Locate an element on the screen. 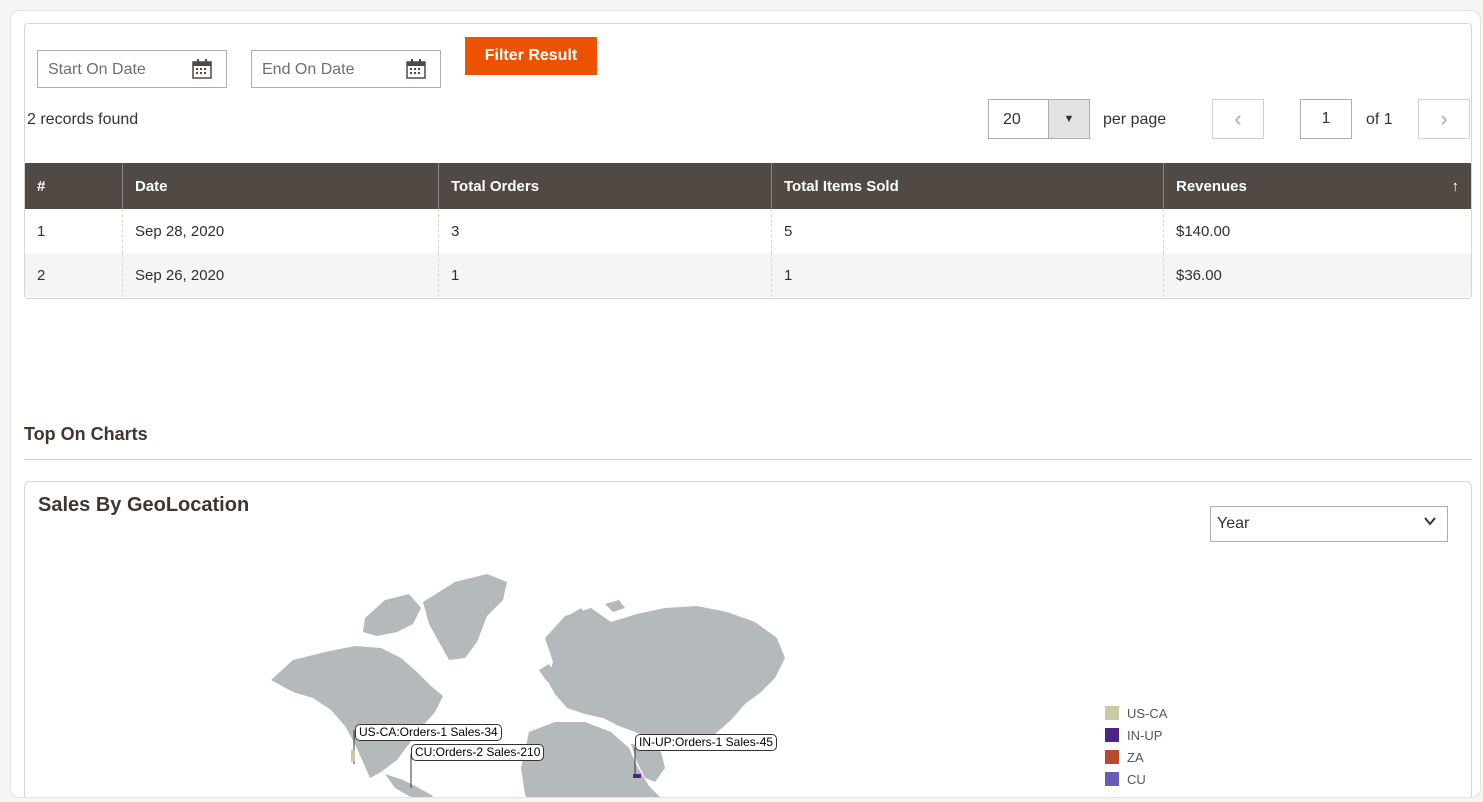 The width and height of the screenshot is (1483, 802). column-header-total-orders: Total Orders is located at coordinates (605, 186).